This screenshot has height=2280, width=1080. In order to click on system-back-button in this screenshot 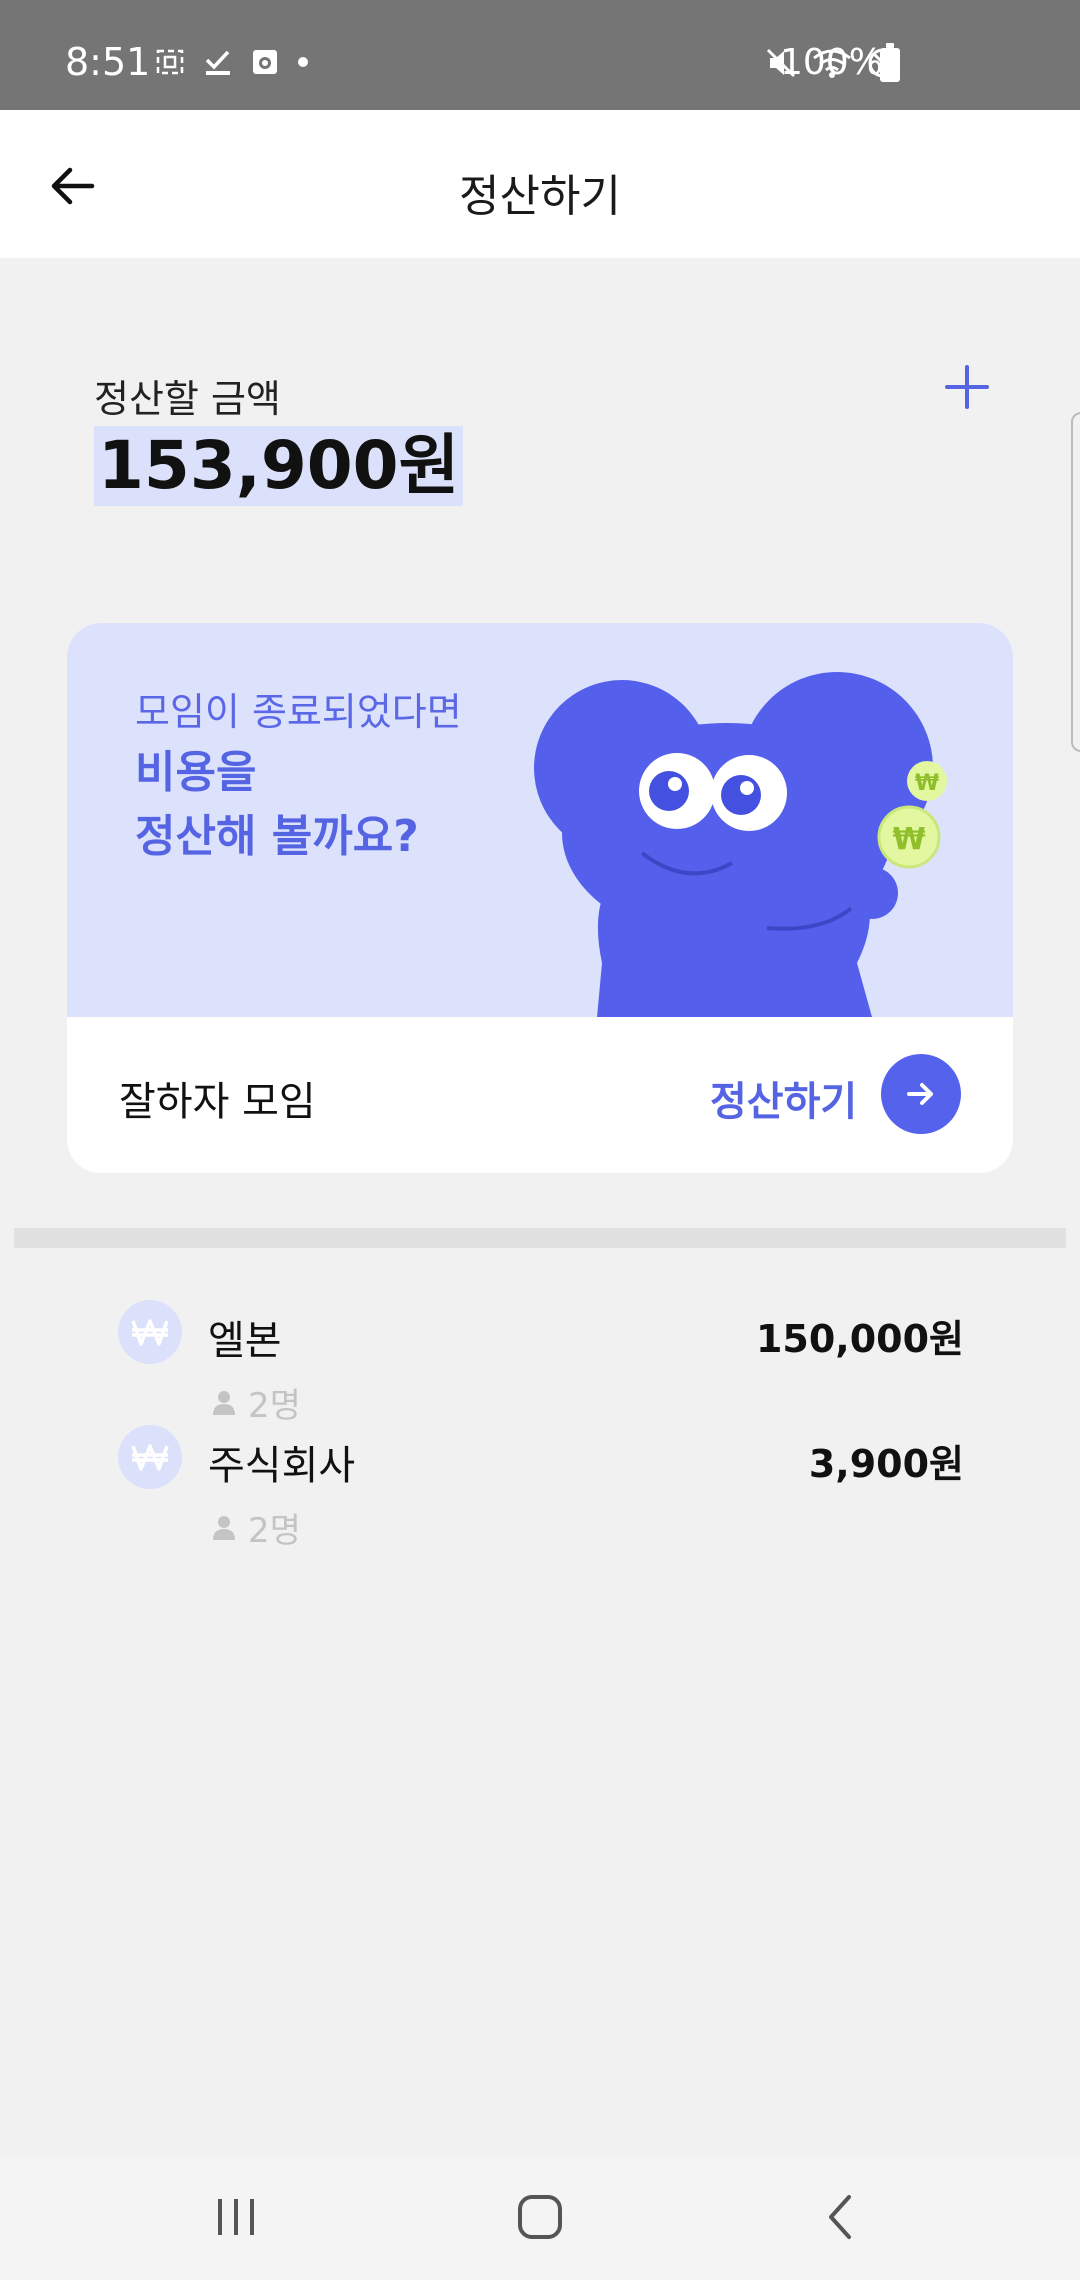, I will do `click(840, 2217)`.